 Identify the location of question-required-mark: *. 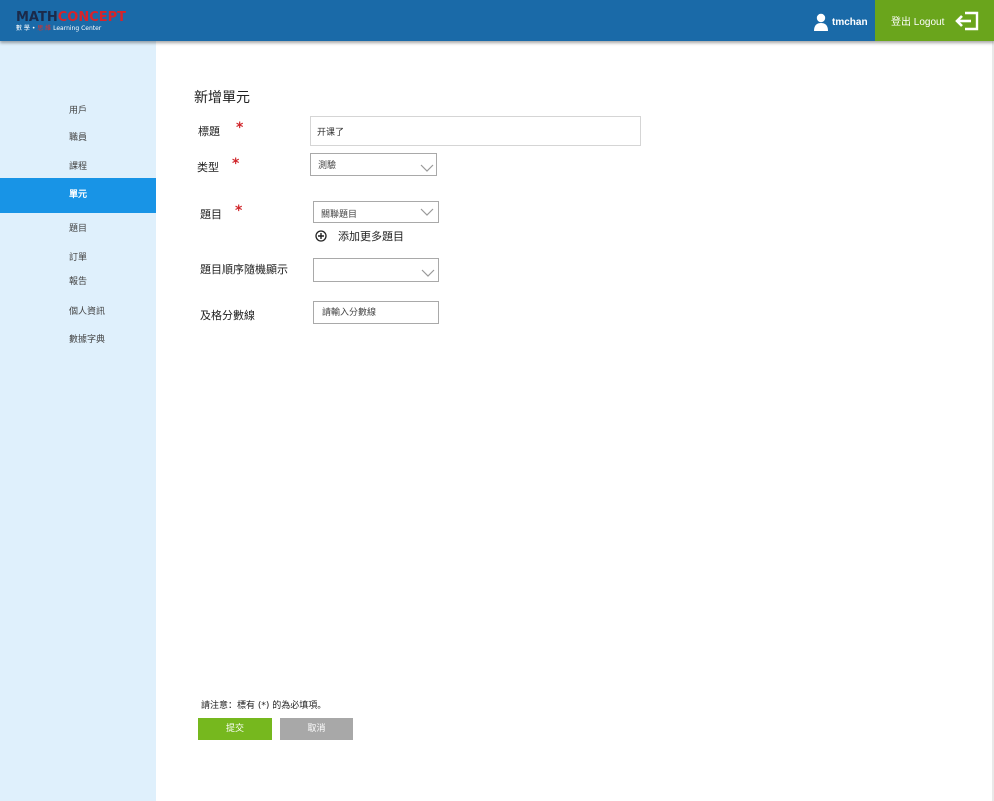
(239, 211).